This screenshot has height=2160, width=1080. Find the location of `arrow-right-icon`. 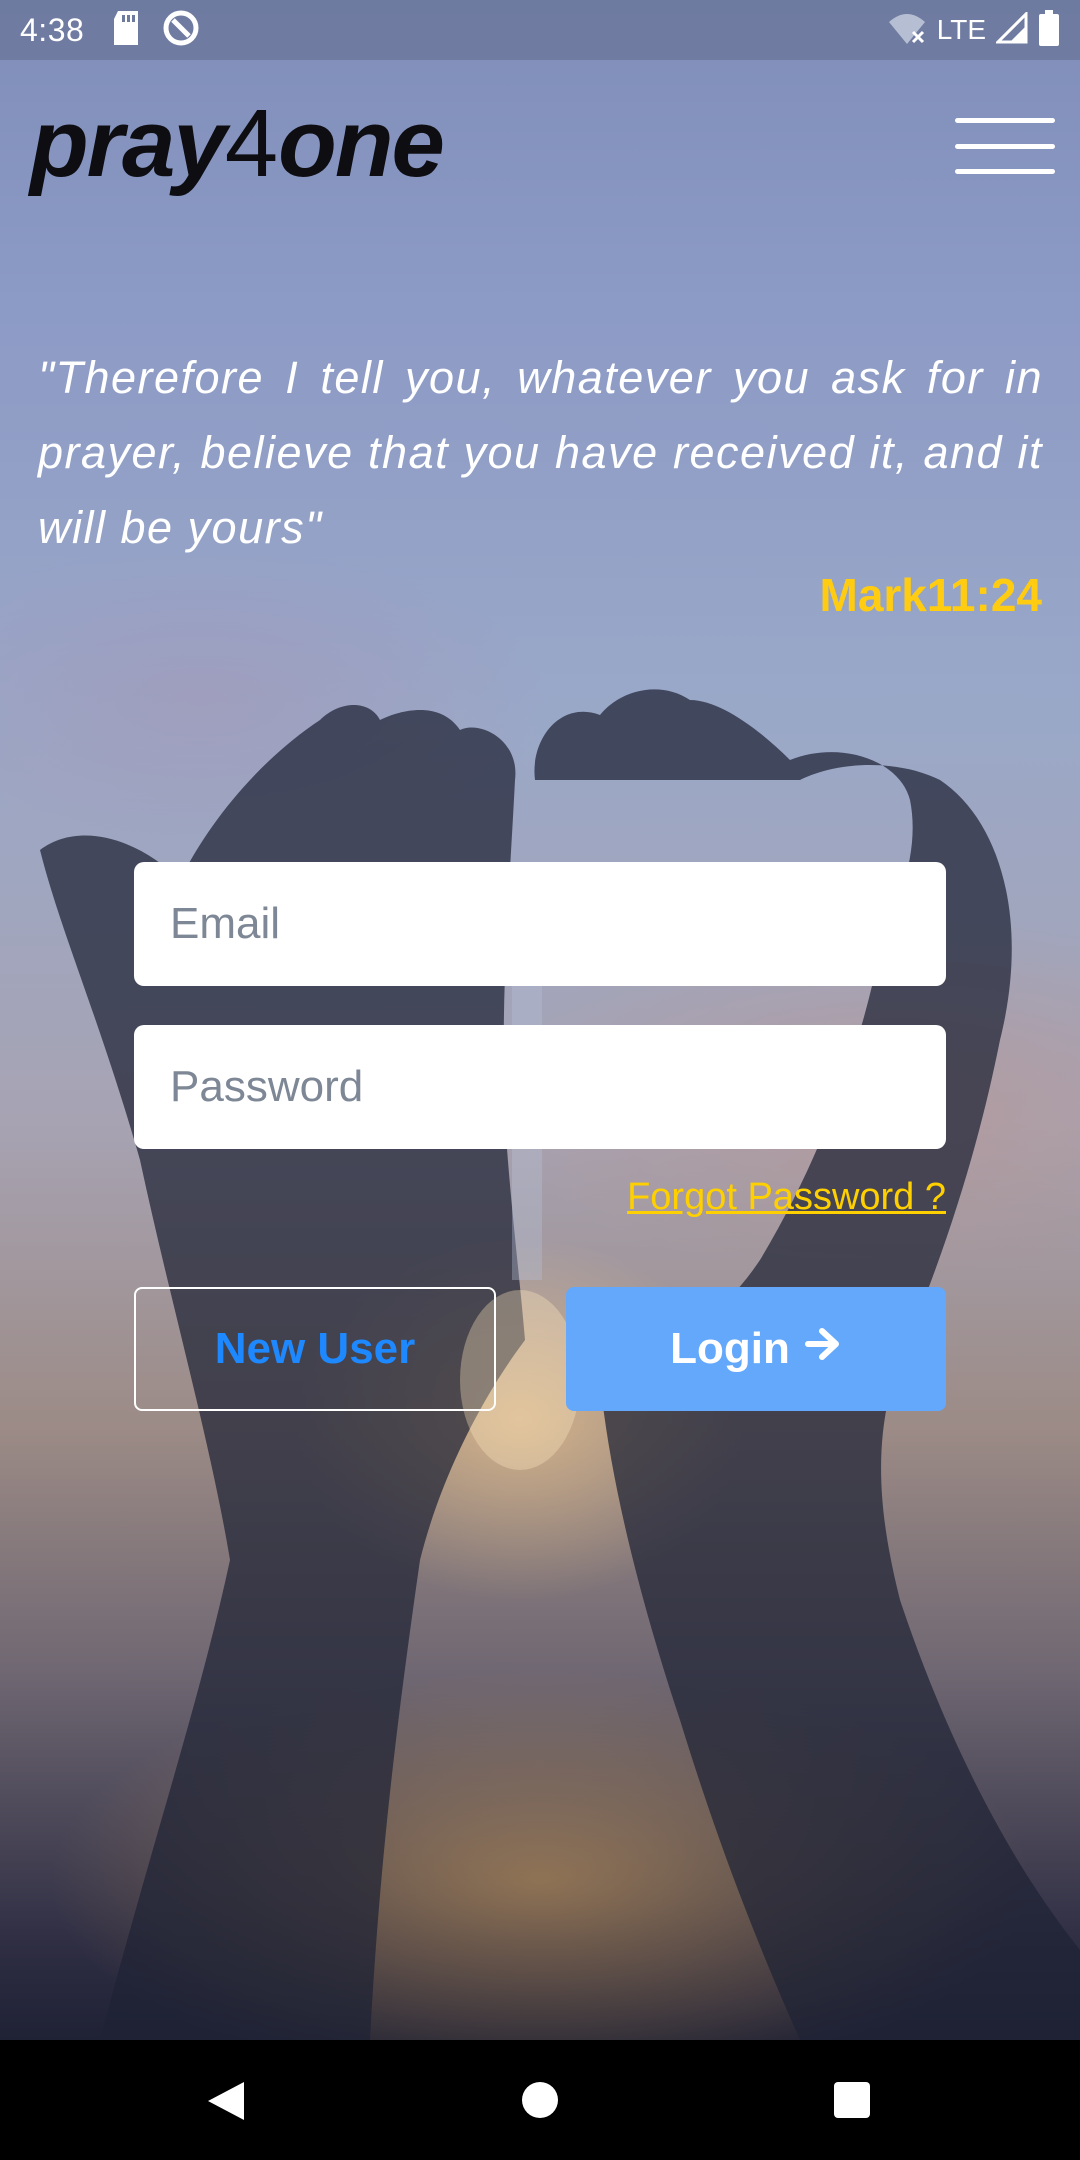

arrow-right-icon is located at coordinates (823, 1349).